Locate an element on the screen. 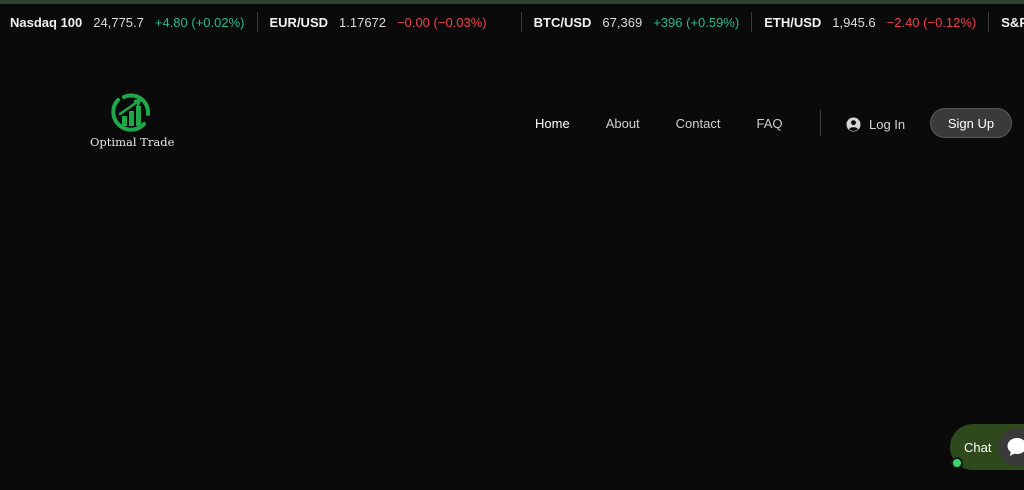 The image size is (1024, 490). ticker-change: +4.80 (+0.02%) is located at coordinates (199, 22).